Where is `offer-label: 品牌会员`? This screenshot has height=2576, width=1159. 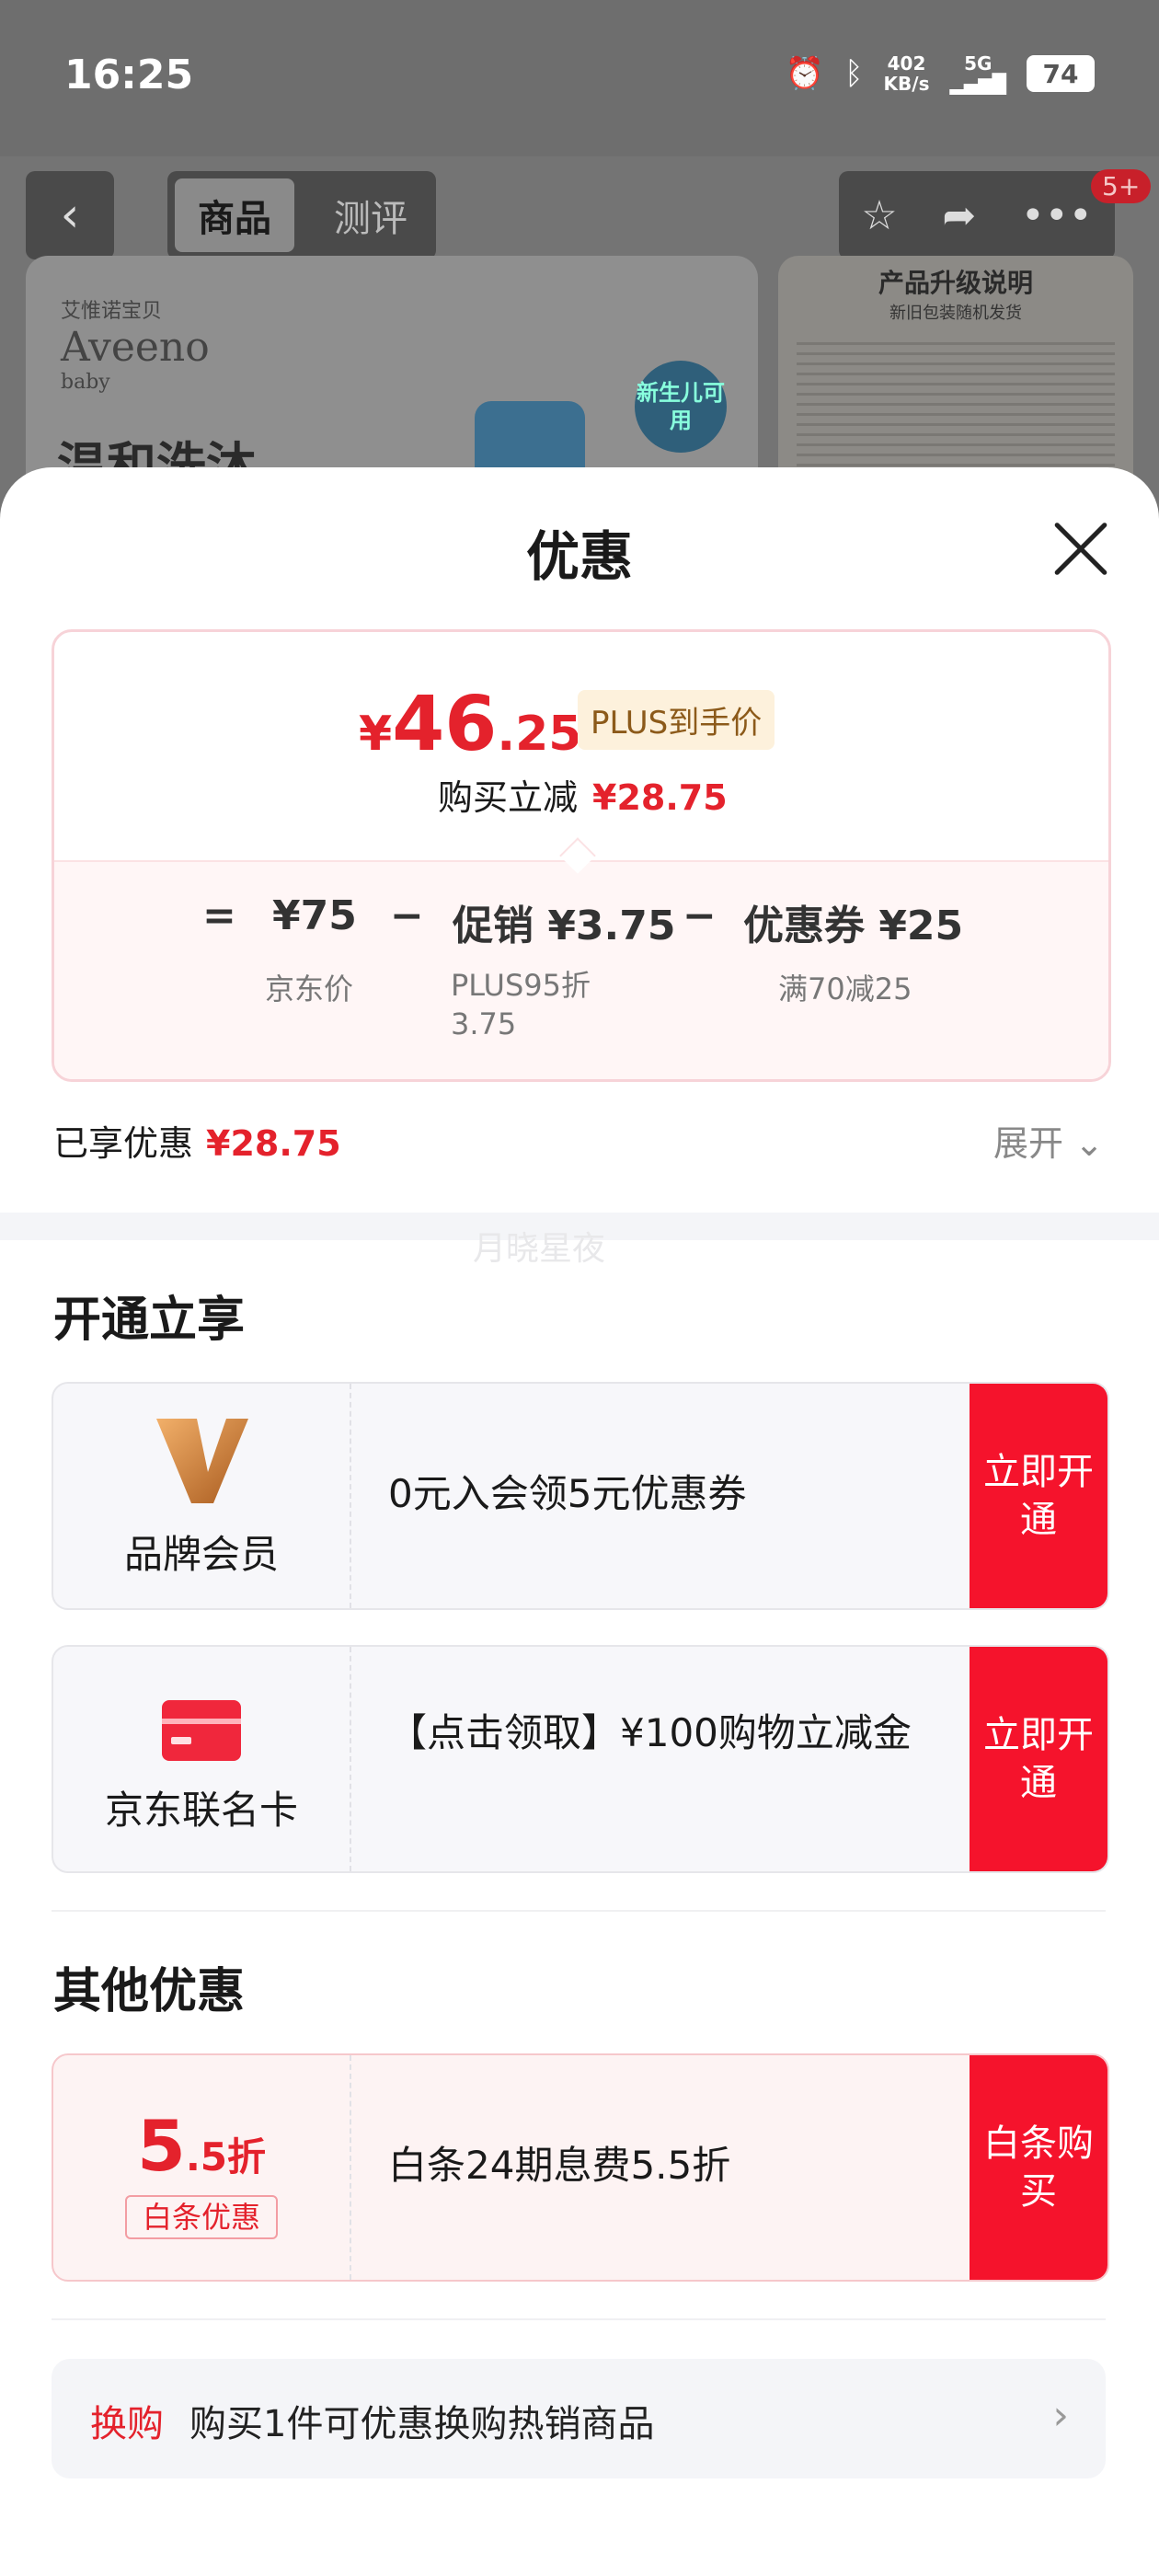 offer-label: 品牌会员 is located at coordinates (201, 1554).